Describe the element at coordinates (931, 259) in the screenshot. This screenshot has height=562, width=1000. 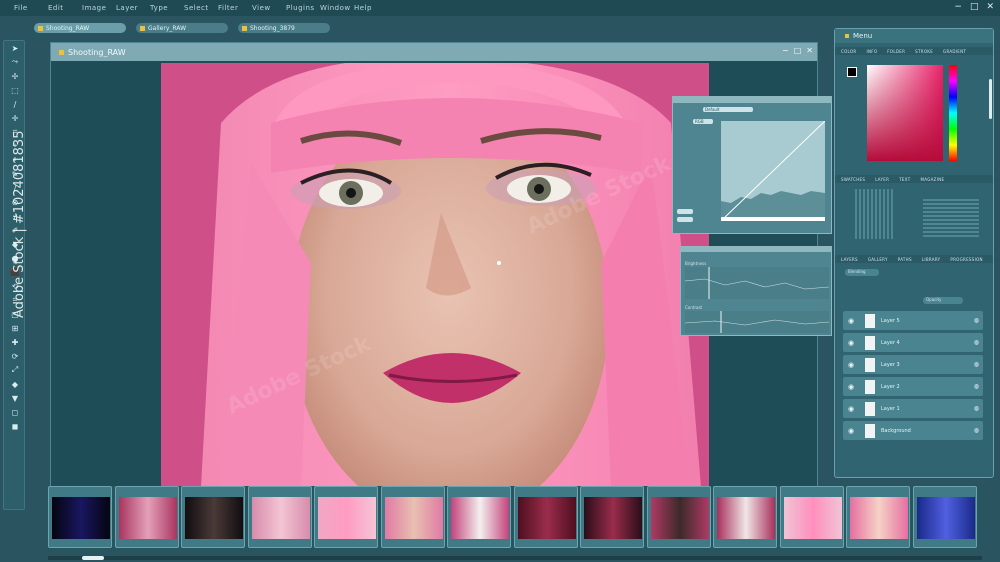
I see `section-library: LIBRARY` at that location.